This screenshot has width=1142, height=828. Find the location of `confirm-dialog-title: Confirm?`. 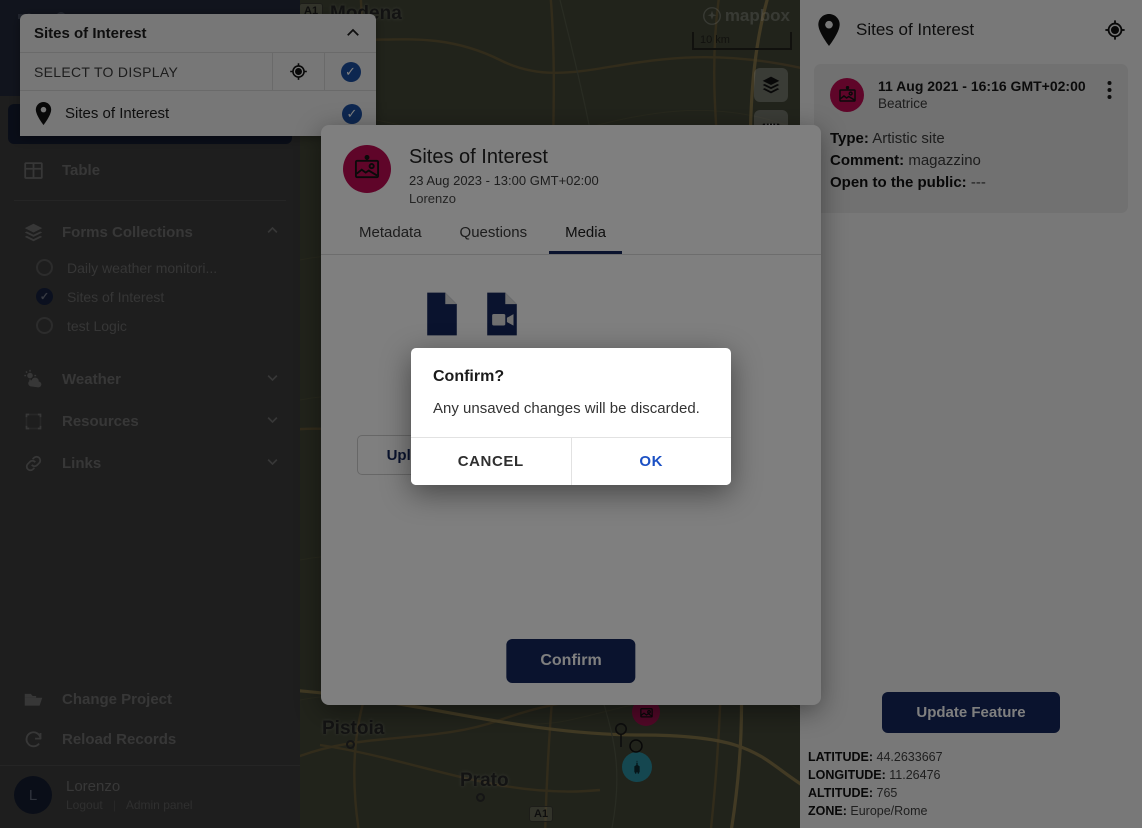

confirm-dialog-title: Confirm? is located at coordinates (469, 376).